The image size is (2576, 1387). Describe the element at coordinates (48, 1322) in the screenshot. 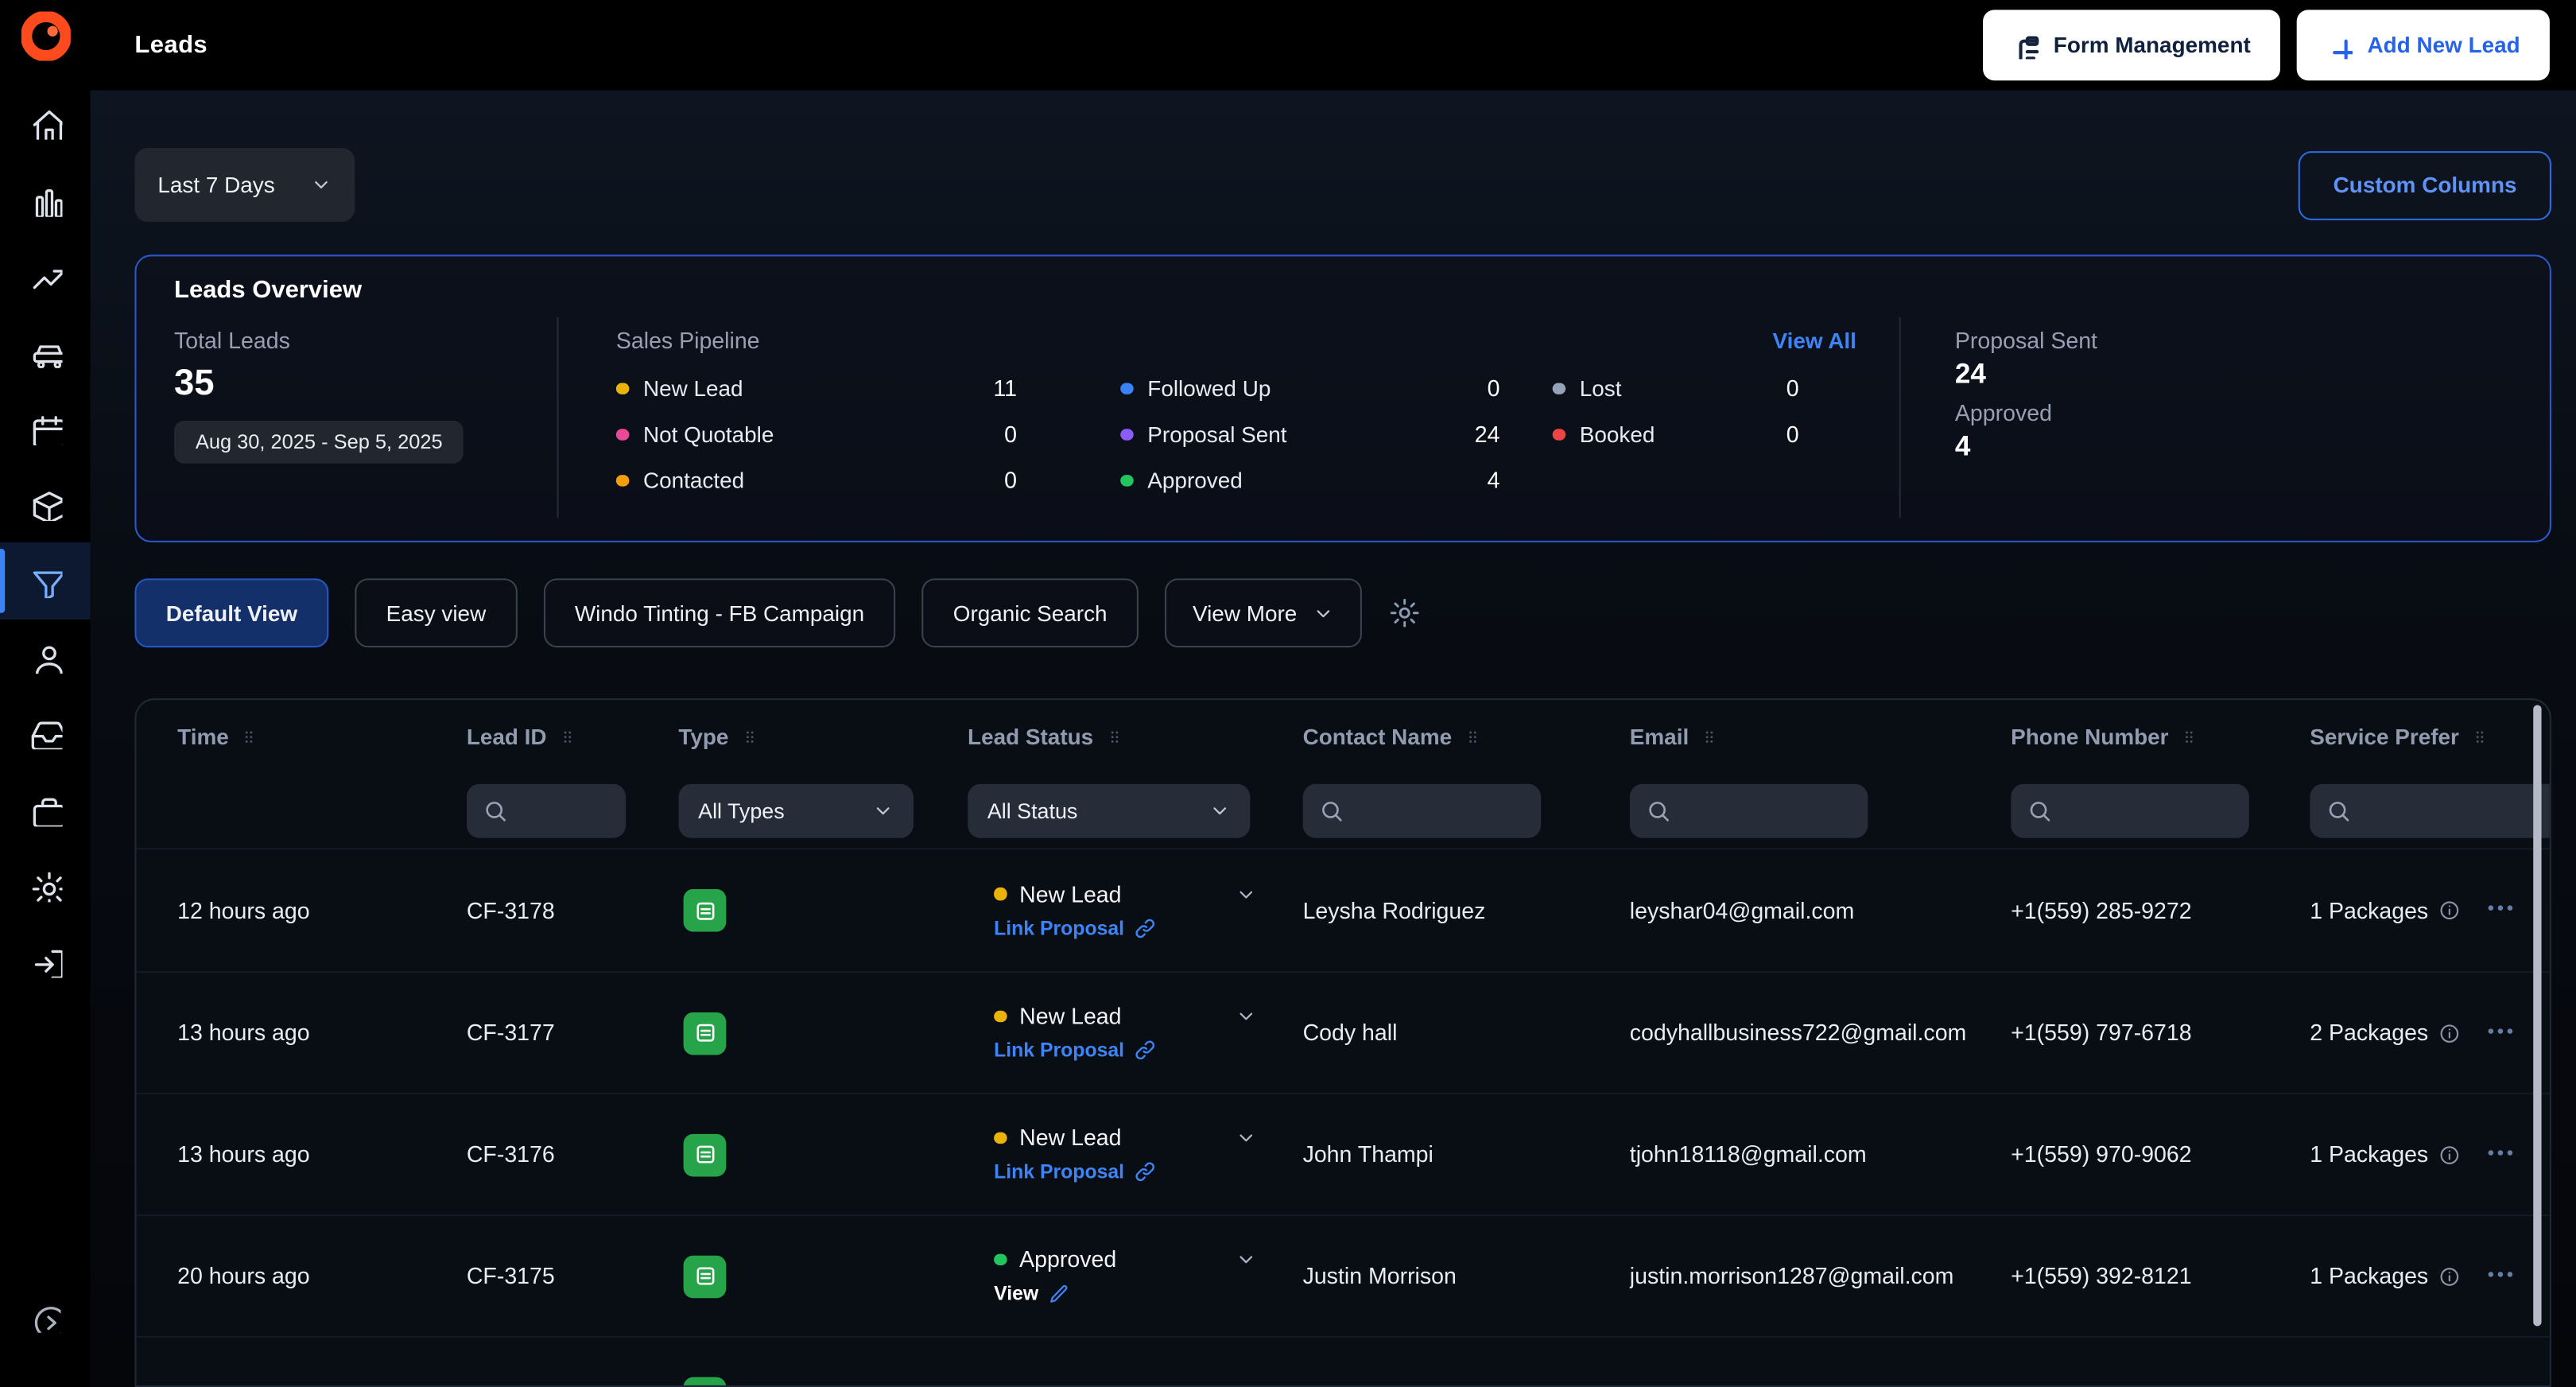

I see `sidebar-collapse-button` at that location.